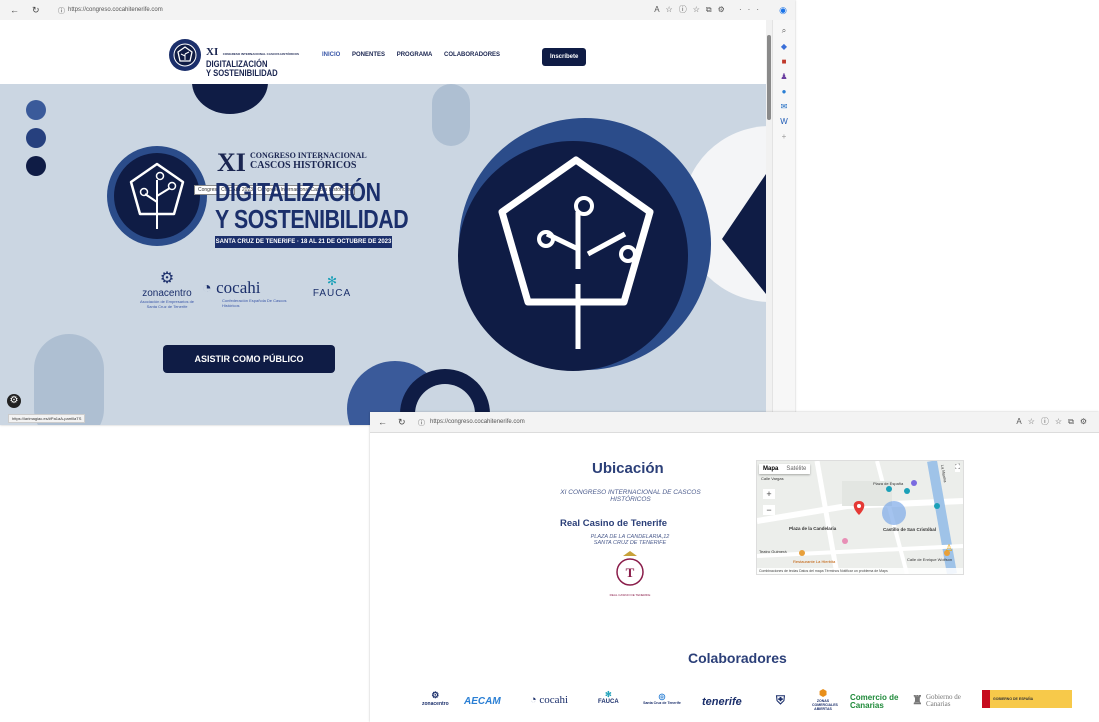 The height and width of the screenshot is (722, 1099). What do you see at coordinates (769, 494) in the screenshot?
I see `zoom-in-button: +` at bounding box center [769, 494].